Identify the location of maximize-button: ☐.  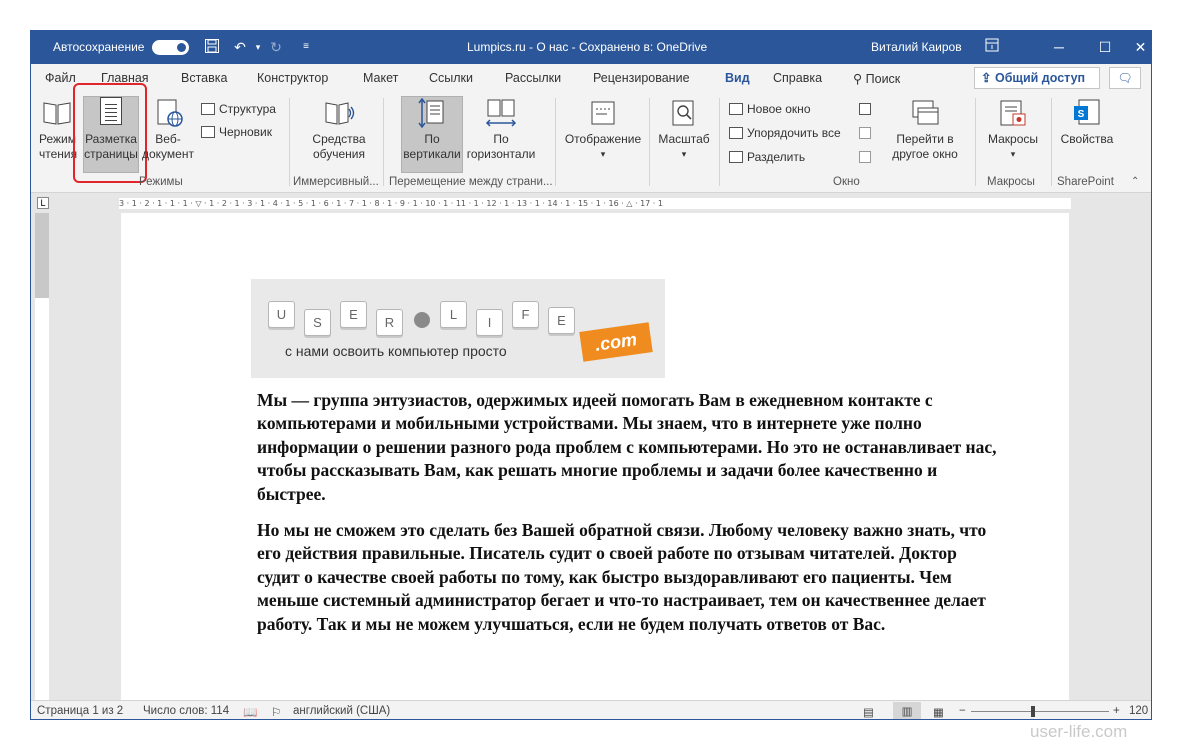
(1105, 47).